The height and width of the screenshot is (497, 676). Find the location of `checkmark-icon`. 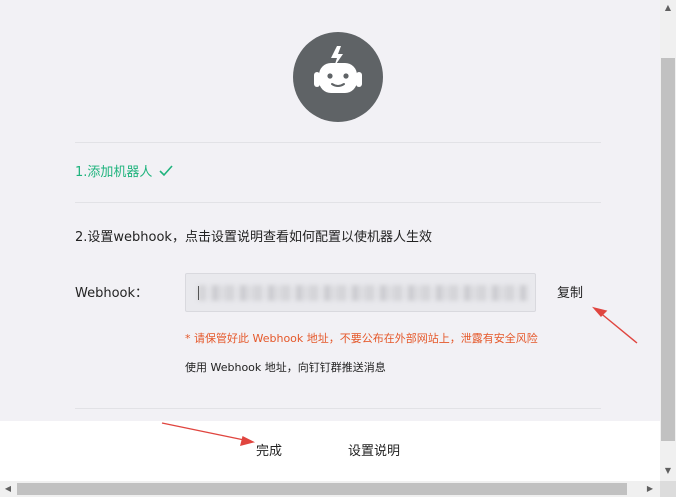

checkmark-icon is located at coordinates (165, 171).